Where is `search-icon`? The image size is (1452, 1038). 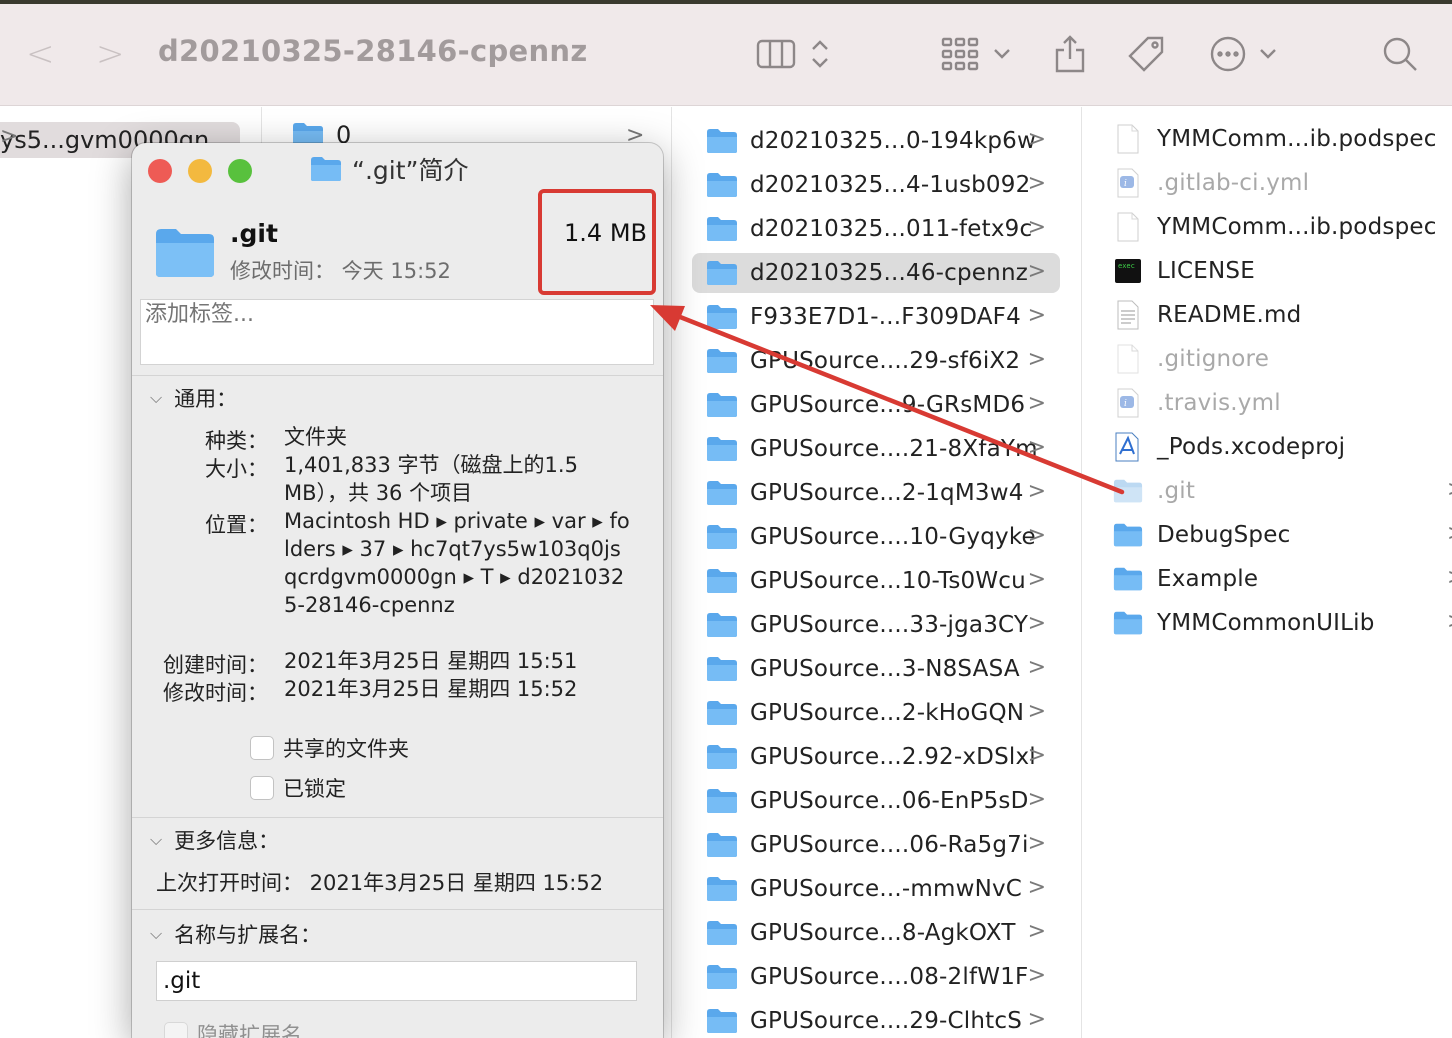
search-icon is located at coordinates (1400, 54).